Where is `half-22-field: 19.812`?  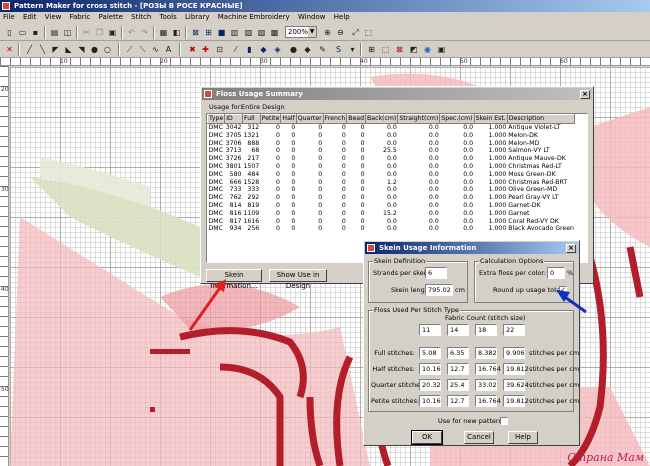 half-22-field: 19.812 is located at coordinates (516, 369).